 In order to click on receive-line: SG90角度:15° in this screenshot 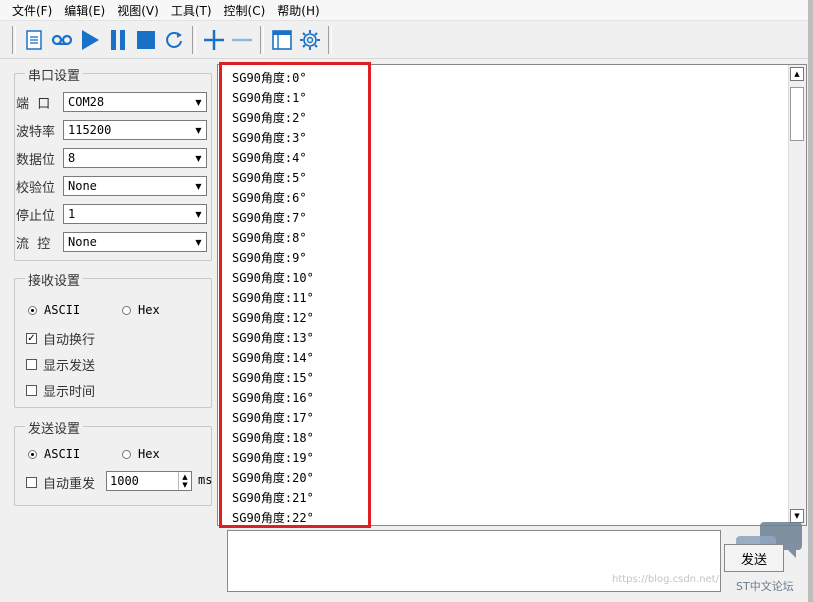, I will do `click(273, 378)`.